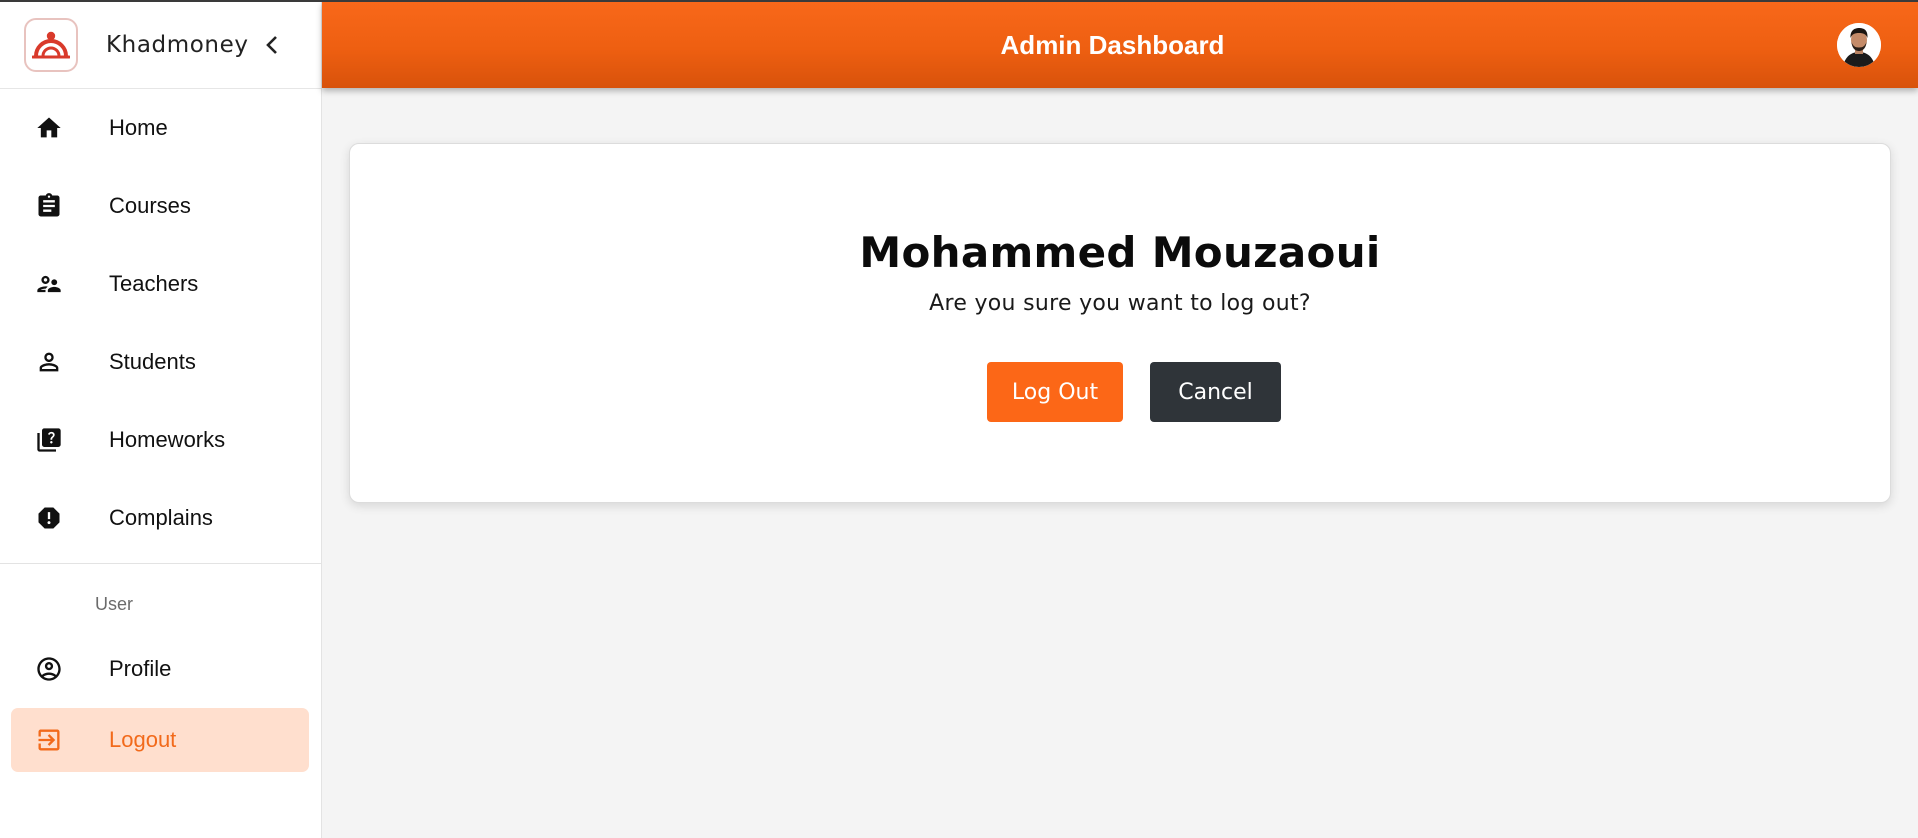 This screenshot has width=1918, height=838. I want to click on sidebar-item-profile: Profile, so click(160, 669).